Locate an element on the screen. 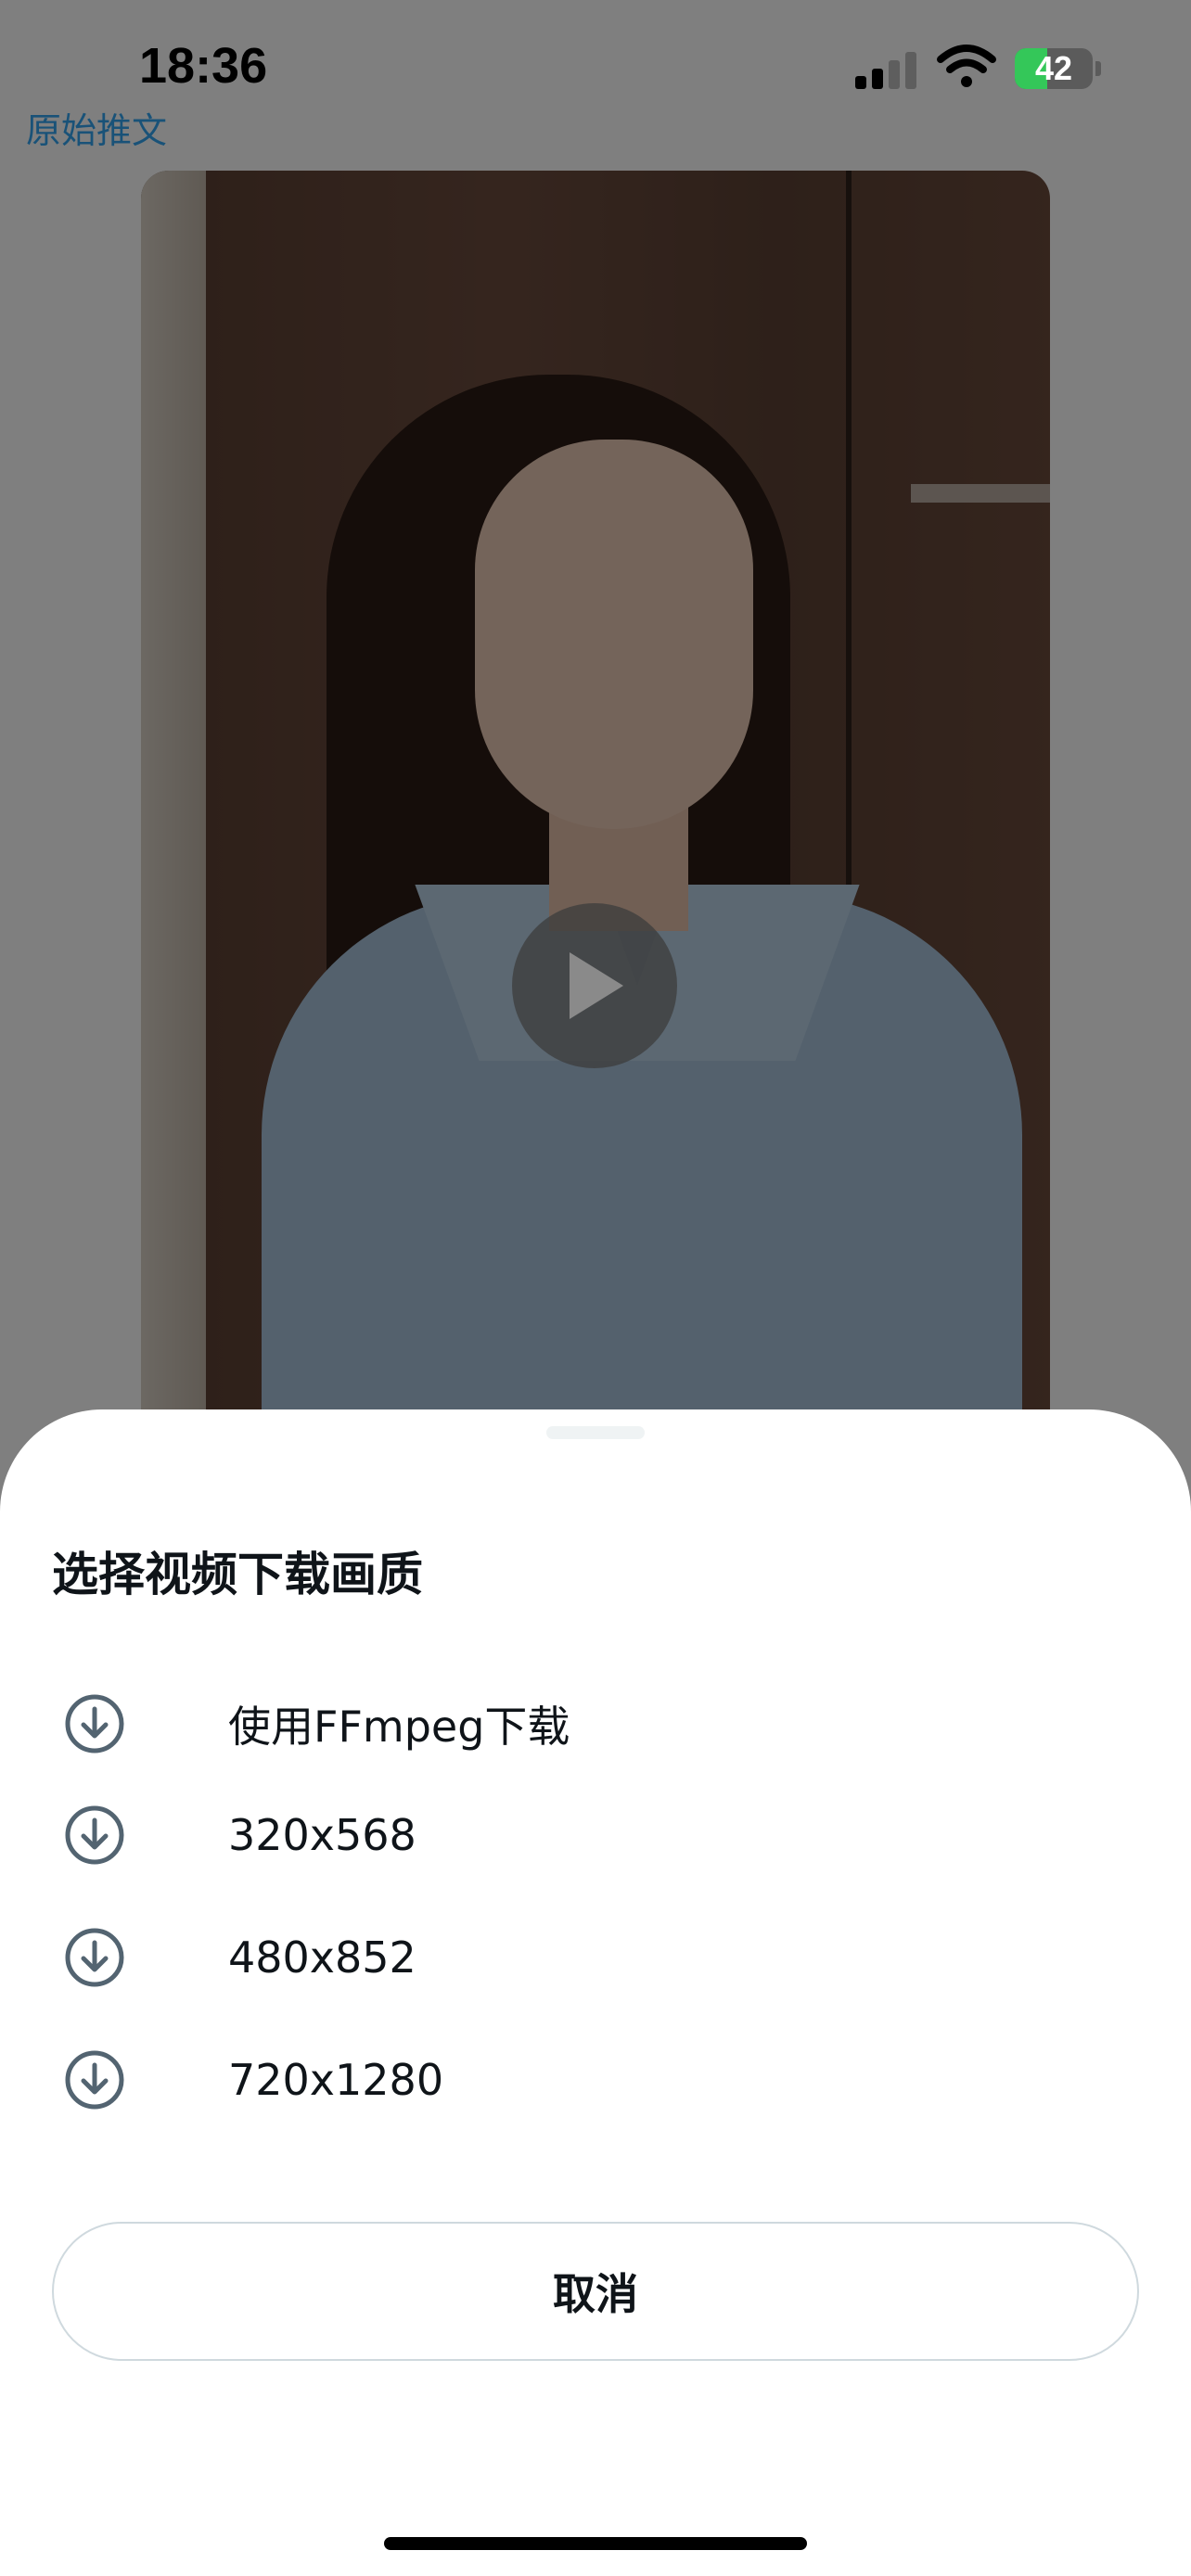  option-480x852: 480x852 is located at coordinates (595, 1957).